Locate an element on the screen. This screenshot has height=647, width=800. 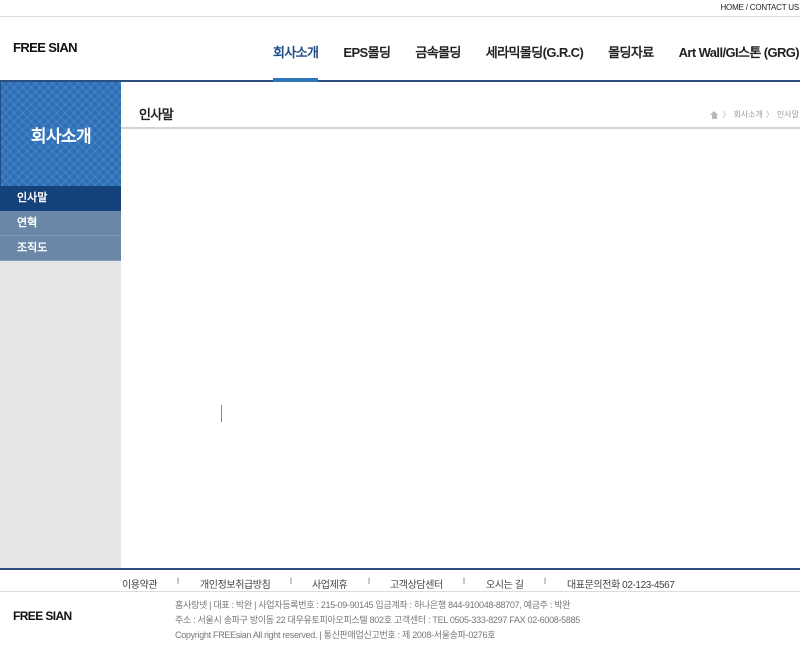
utility-links: HOME / CONTACT US is located at coordinates (759, 7).